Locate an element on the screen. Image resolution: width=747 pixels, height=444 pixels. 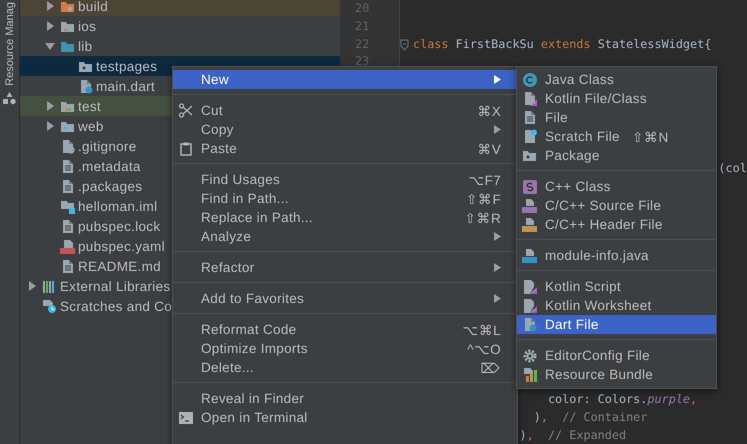
shortcut-text: ⇧⌘F is located at coordinates (483, 198).